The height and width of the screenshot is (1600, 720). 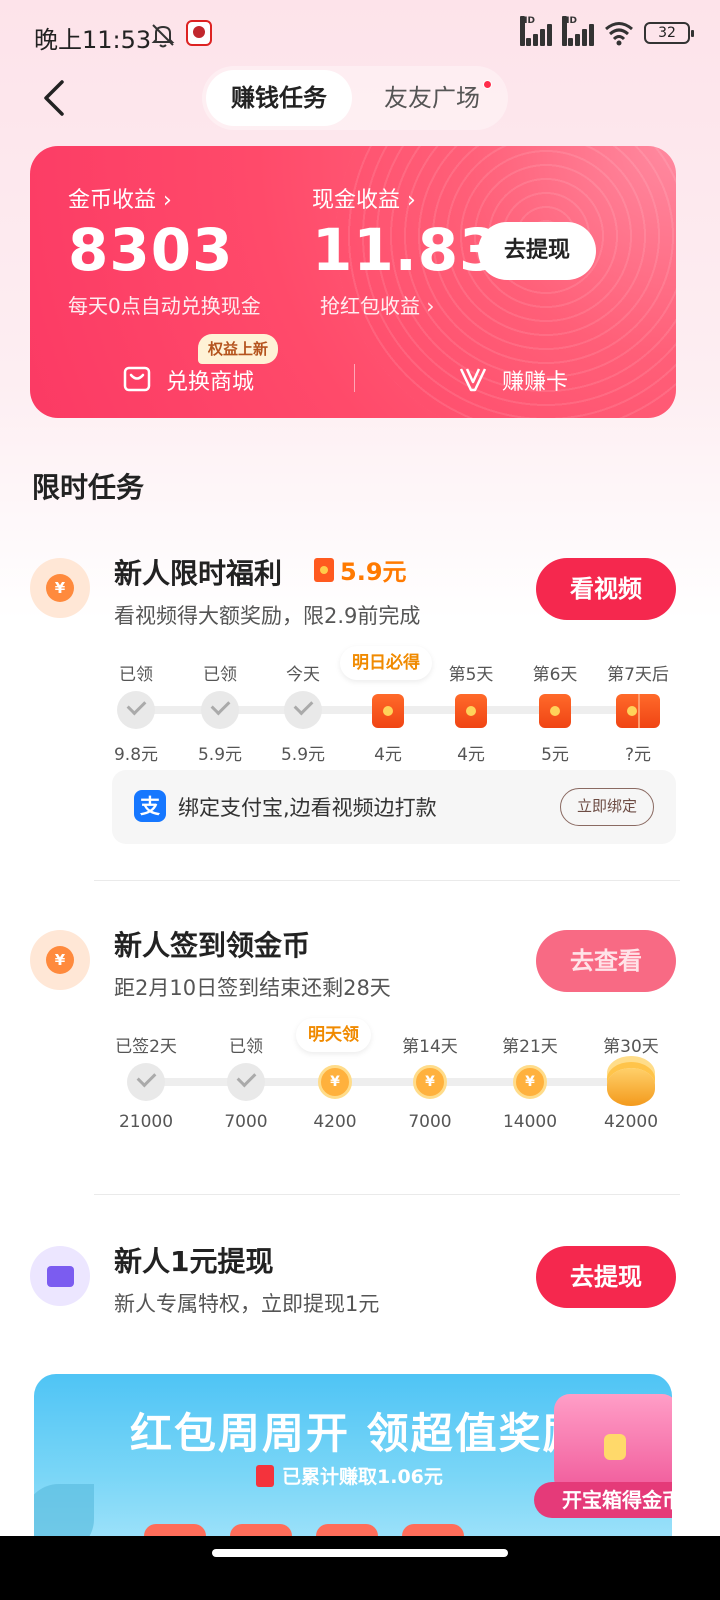 What do you see at coordinates (56, 98) in the screenshot?
I see `back-arrow-icon` at bounding box center [56, 98].